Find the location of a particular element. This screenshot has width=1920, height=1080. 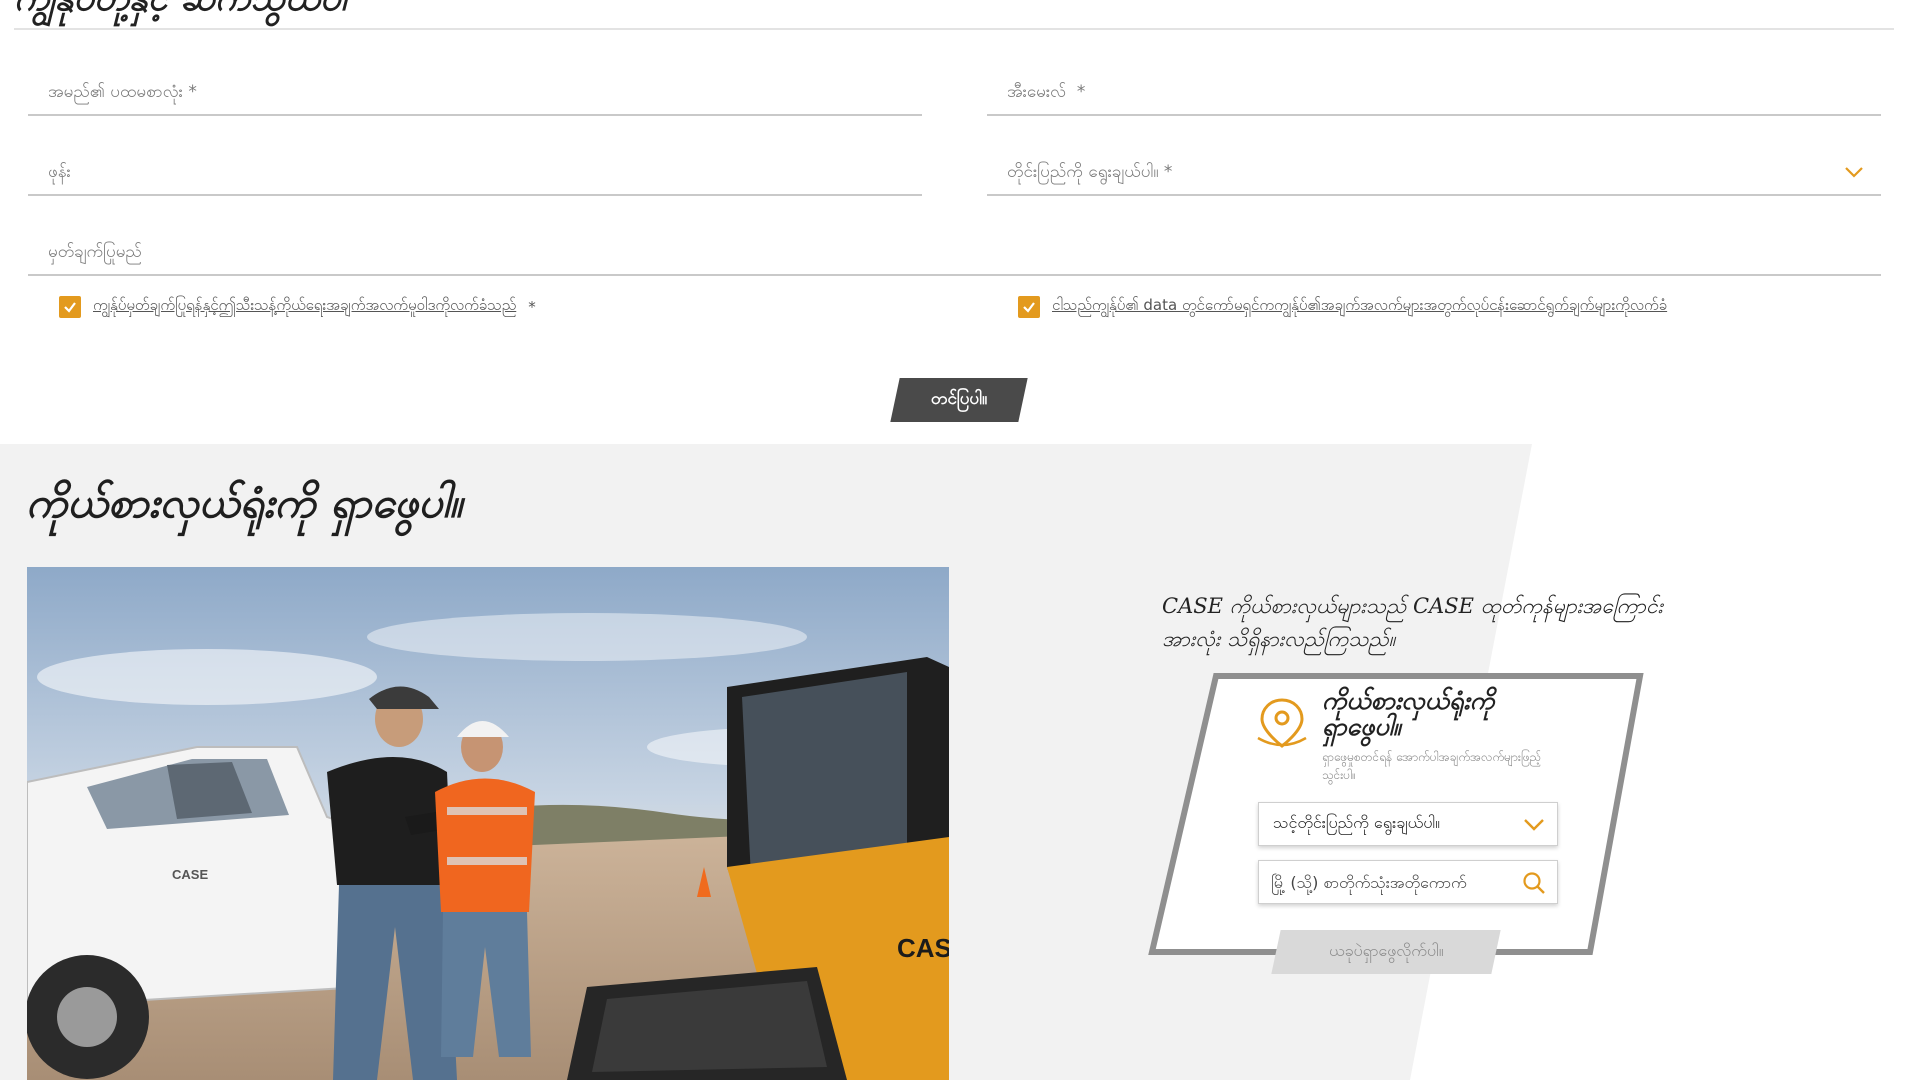

comment-input is located at coordinates (954, 252).